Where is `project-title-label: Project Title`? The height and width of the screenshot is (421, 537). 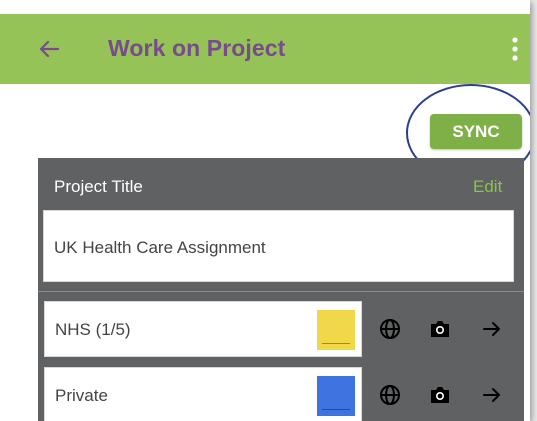
project-title-label: Project Title is located at coordinates (98, 186).